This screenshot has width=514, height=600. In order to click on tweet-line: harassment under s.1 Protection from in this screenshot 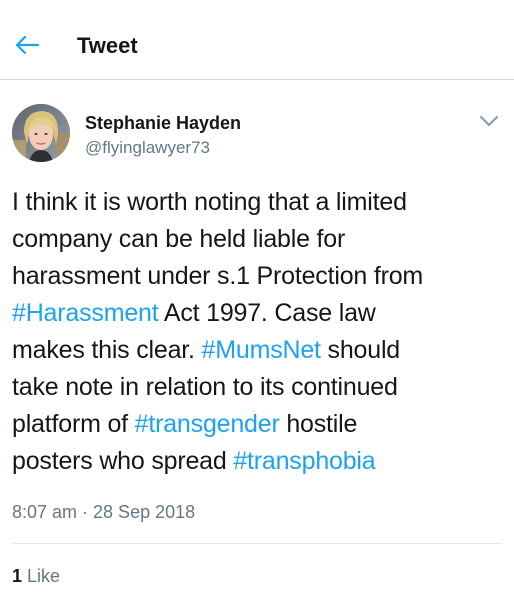, I will do `click(258, 276)`.